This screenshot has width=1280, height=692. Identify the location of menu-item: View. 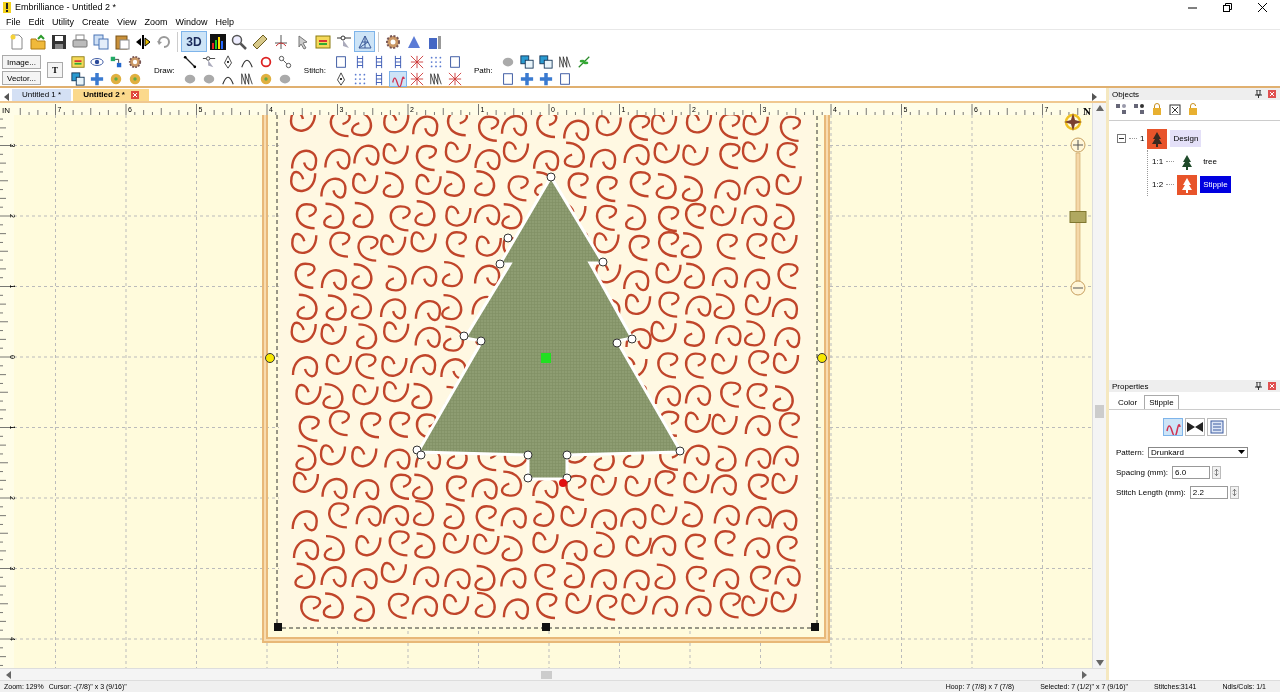
(127, 21).